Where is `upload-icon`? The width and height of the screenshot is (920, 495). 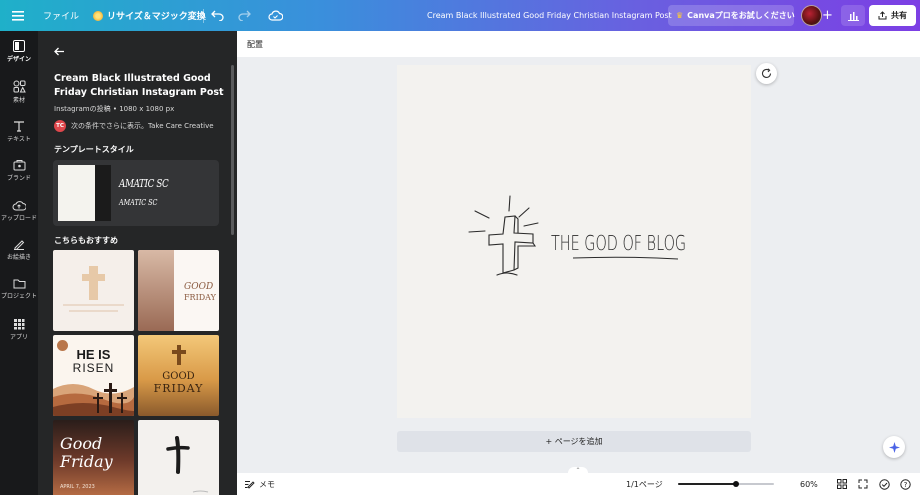
upload-icon is located at coordinates (19, 206).